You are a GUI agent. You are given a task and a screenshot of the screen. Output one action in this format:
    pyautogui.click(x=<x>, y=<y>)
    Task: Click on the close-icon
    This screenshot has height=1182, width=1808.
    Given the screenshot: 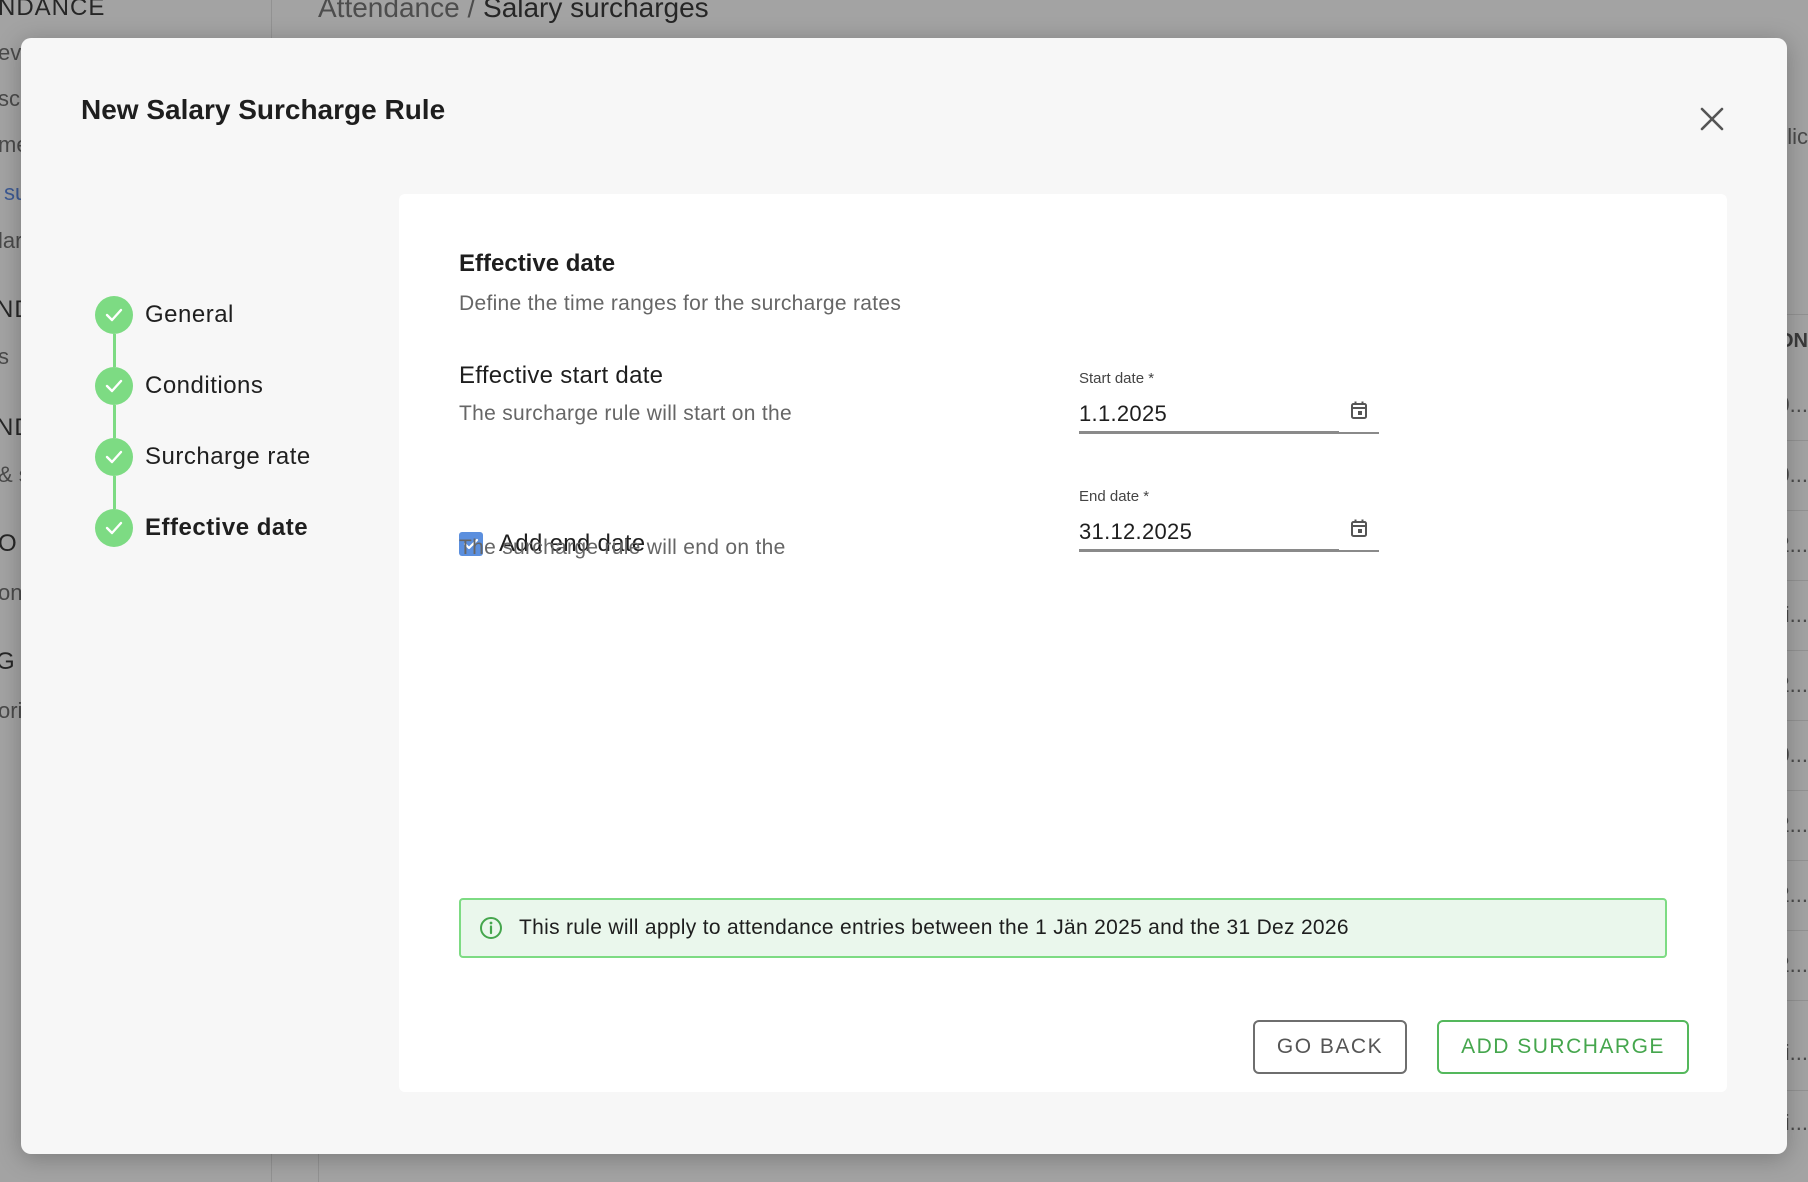 What is the action you would take?
    pyautogui.click(x=1712, y=119)
    